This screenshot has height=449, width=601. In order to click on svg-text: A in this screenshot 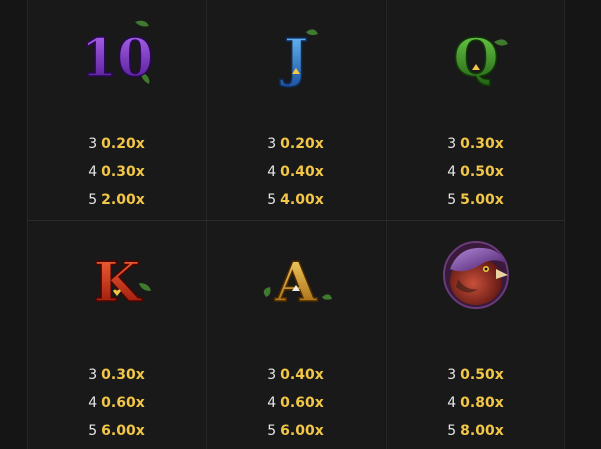, I will do `click(296, 282)`.